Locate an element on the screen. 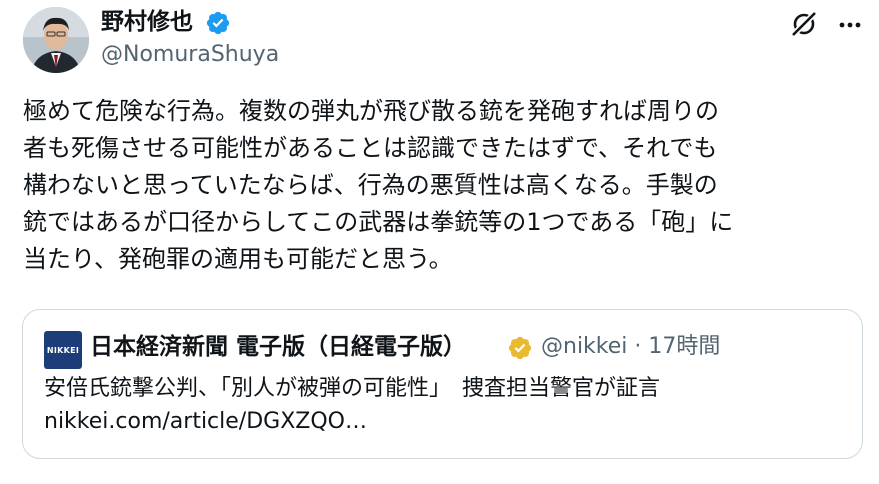  quoted-author-name: 日本経済新聞 電子版（日経電子版） is located at coordinates (278, 347).